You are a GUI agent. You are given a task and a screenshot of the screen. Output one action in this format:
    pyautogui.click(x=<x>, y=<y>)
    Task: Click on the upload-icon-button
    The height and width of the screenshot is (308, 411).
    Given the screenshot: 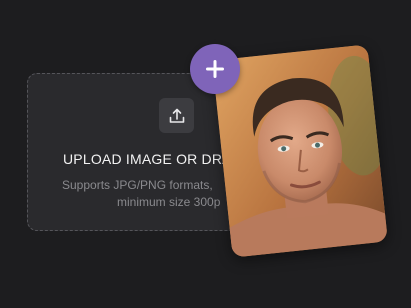 What is the action you would take?
    pyautogui.click(x=176, y=115)
    